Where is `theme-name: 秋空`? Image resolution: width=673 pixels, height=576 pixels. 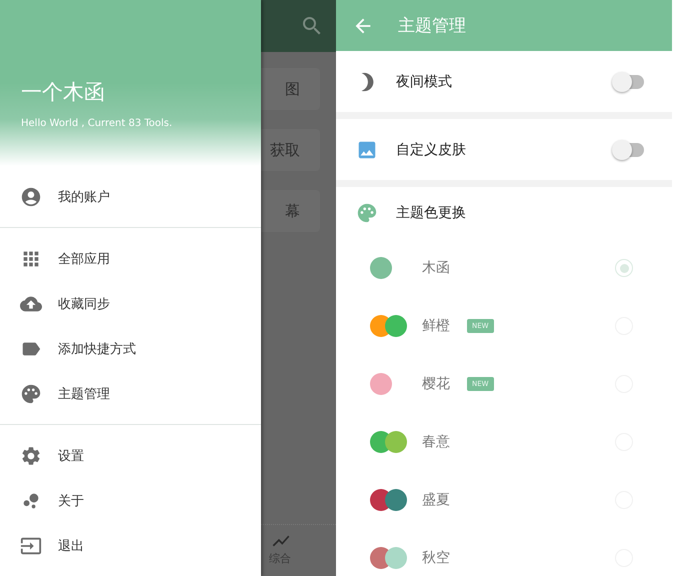
theme-name: 秋空 is located at coordinates (436, 558).